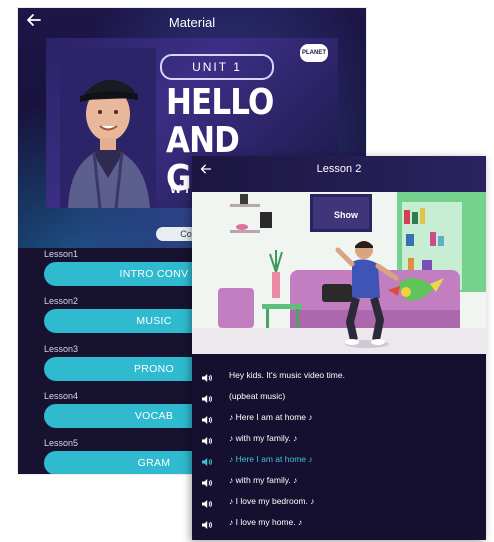 The width and height of the screenshot is (494, 542). I want to click on lesson-header: Lesson 2, so click(339, 174).